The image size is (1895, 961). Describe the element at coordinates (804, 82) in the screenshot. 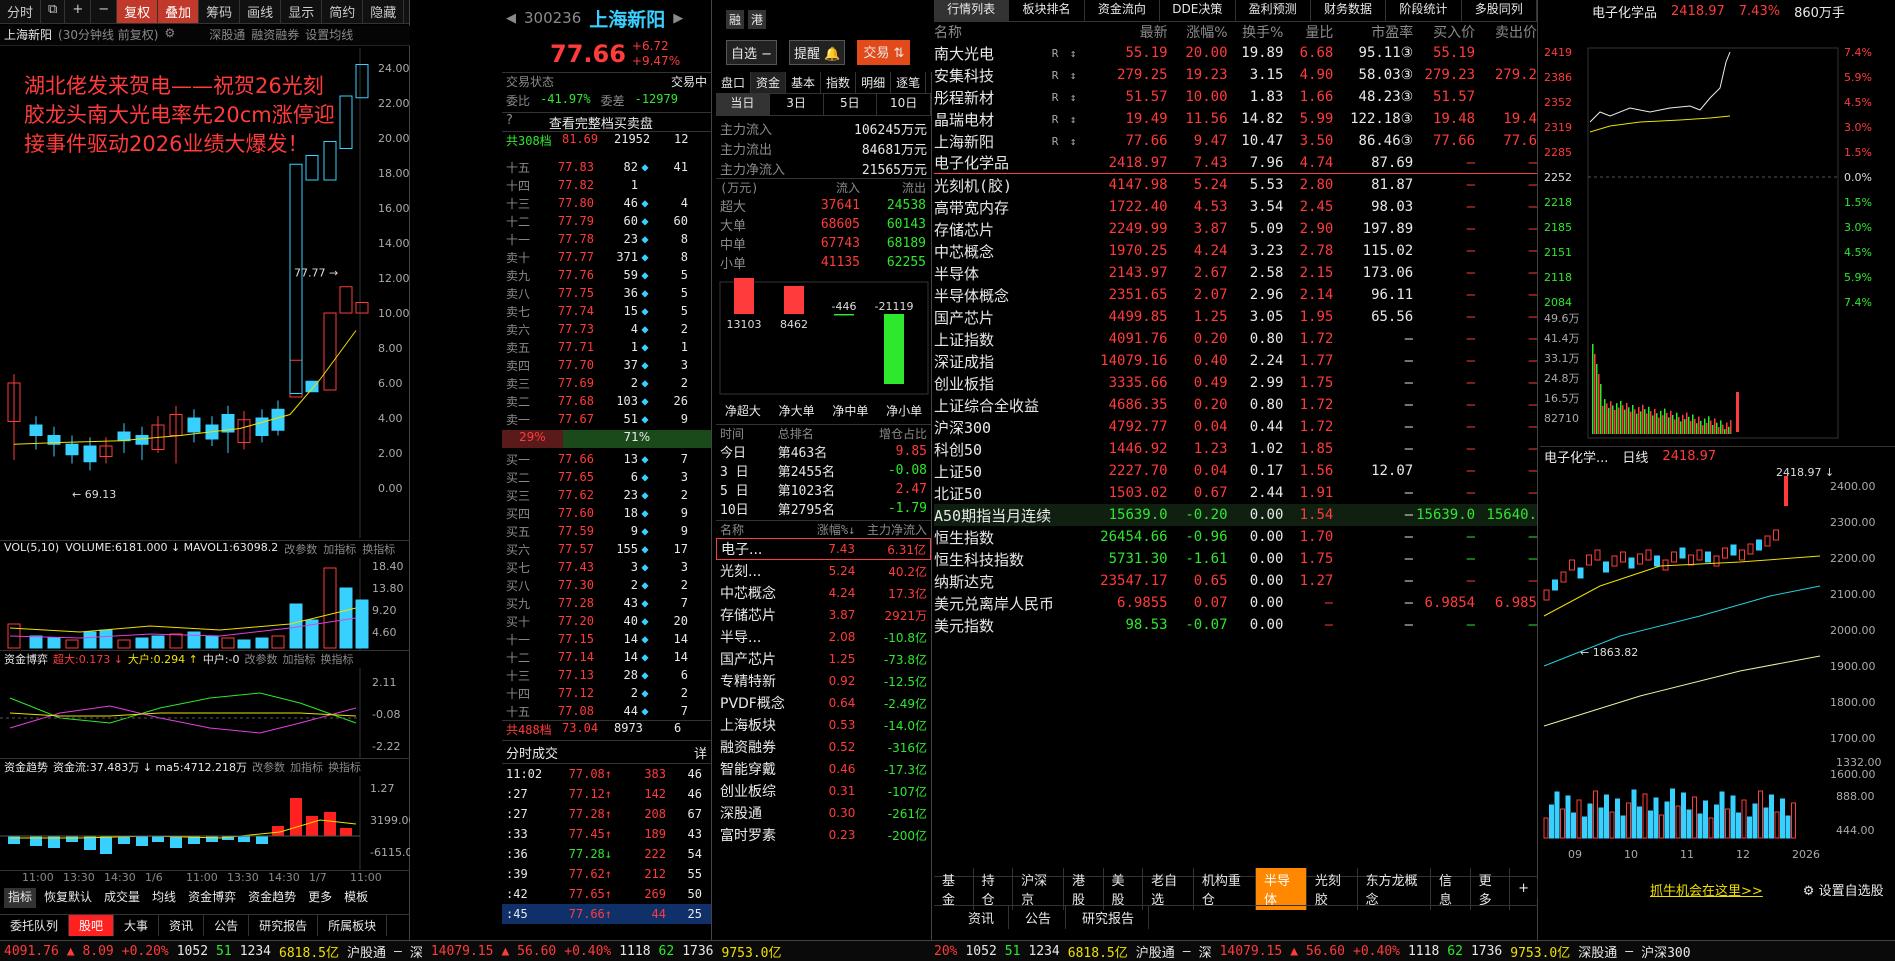

I see `flow-tab: 基本` at that location.